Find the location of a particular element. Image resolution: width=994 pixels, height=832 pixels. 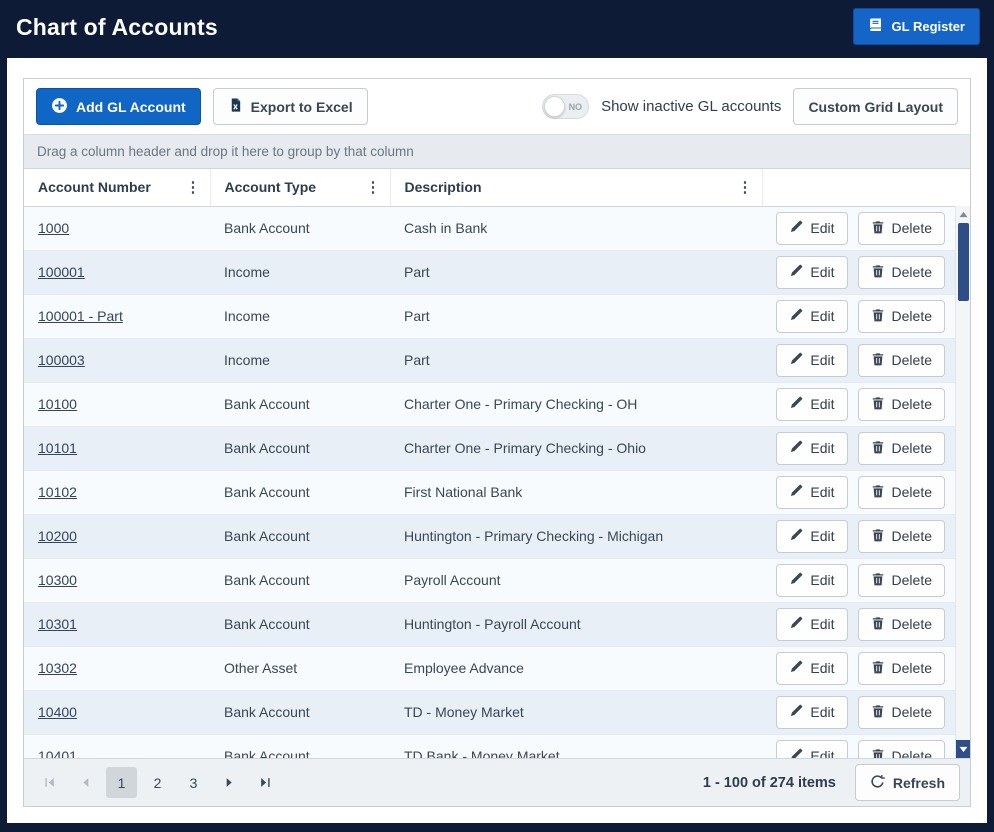

add-gl-account-button: Add GL Account is located at coordinates (118, 106).